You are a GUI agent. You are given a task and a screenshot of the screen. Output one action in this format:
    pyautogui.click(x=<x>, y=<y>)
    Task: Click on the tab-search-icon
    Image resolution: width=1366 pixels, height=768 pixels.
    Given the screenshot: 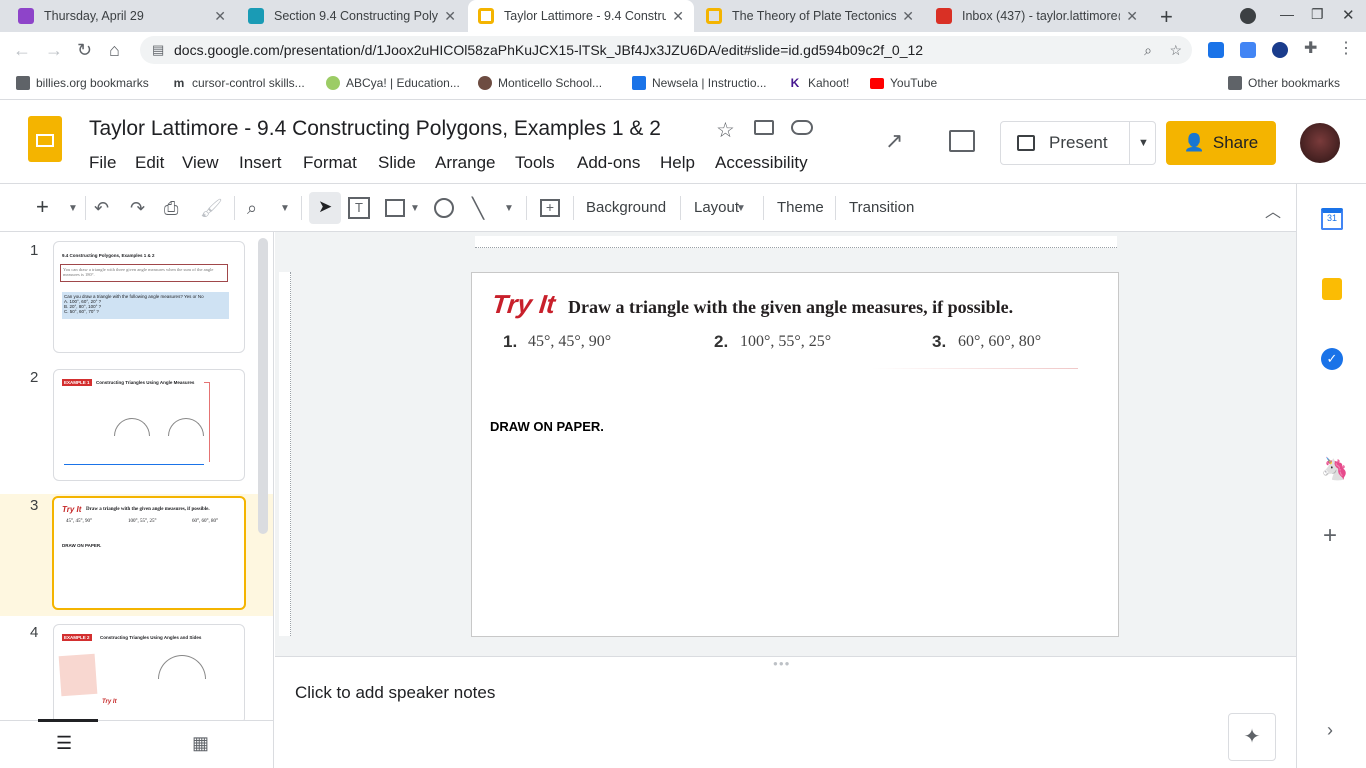 What is the action you would take?
    pyautogui.click(x=1248, y=16)
    